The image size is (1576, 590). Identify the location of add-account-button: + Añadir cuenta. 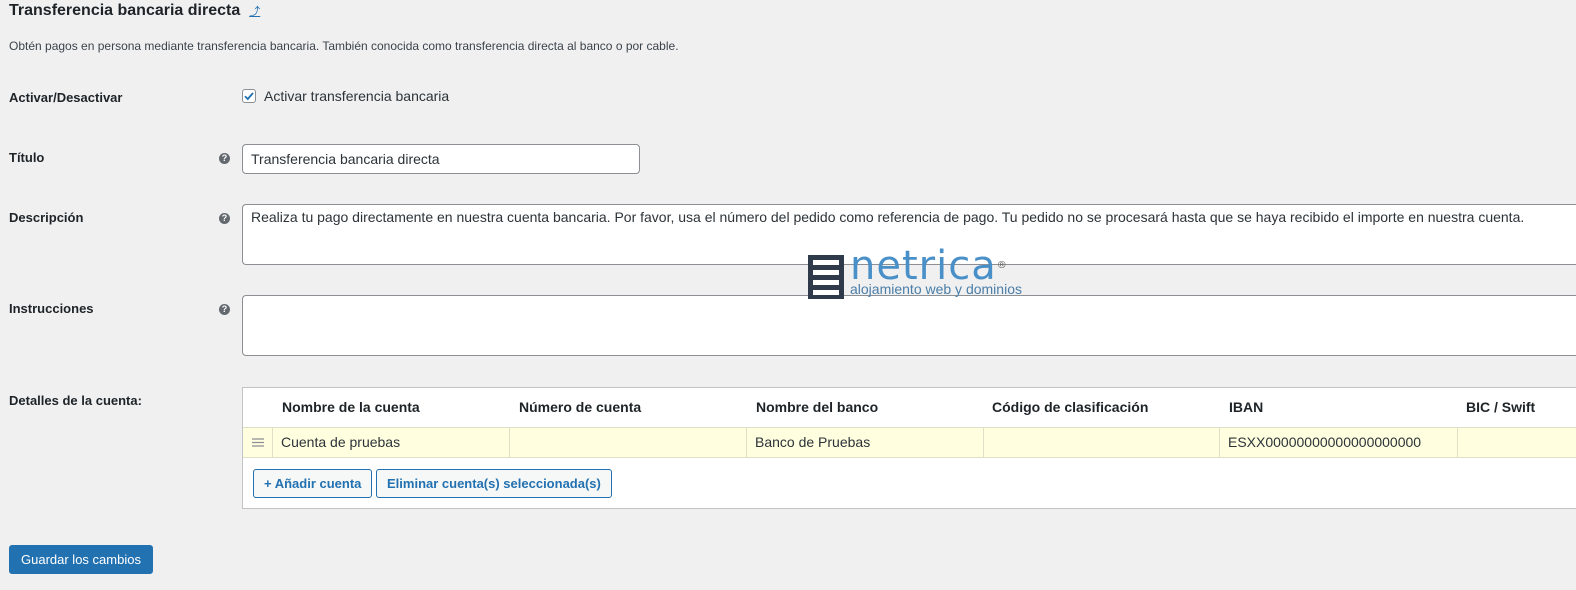
(313, 483).